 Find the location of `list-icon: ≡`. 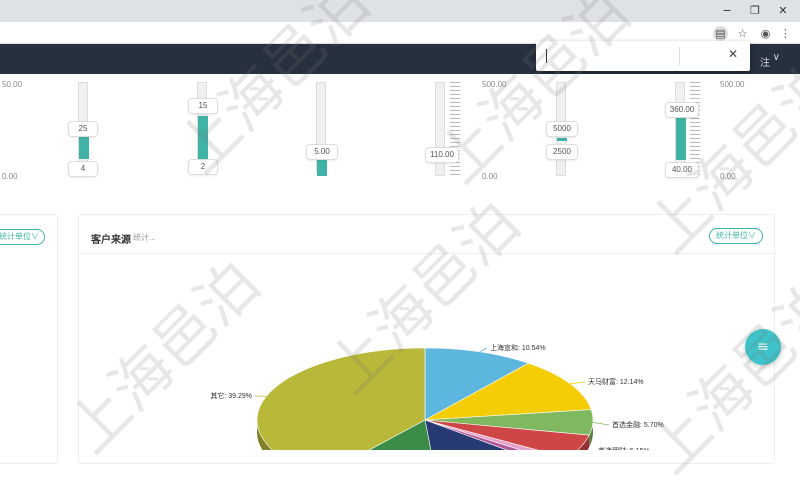

list-icon: ≡ is located at coordinates (763, 347).